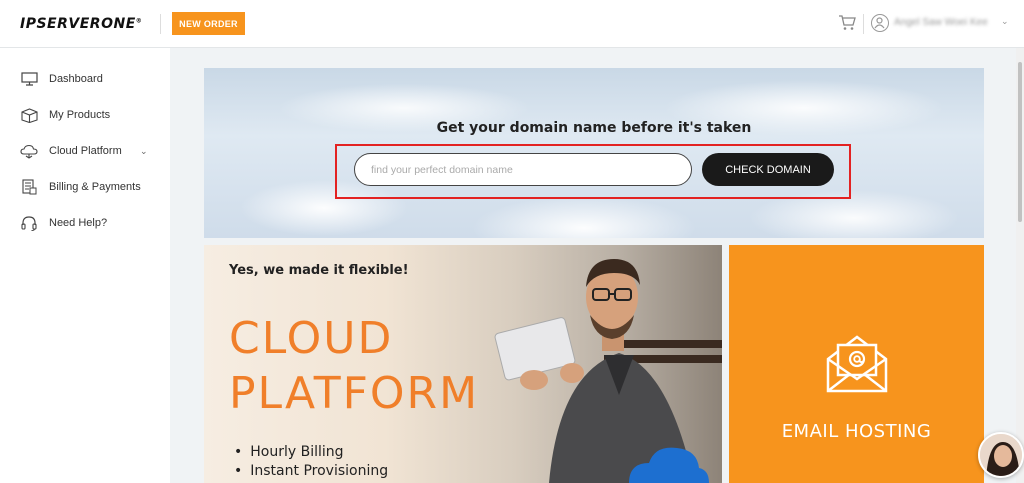  I want to click on check-domain-button: CHECK DOMAIN, so click(768, 169).